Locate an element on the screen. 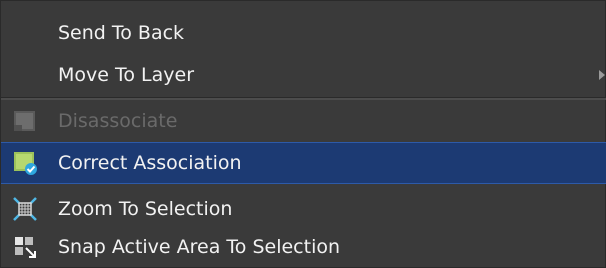  zoom-to-selection-icon is located at coordinates (25, 209).